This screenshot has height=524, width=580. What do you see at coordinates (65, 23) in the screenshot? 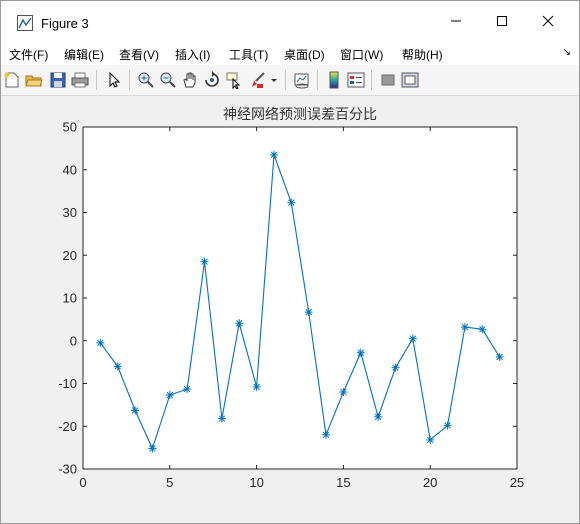
I see `window-title: Figure 3` at bounding box center [65, 23].